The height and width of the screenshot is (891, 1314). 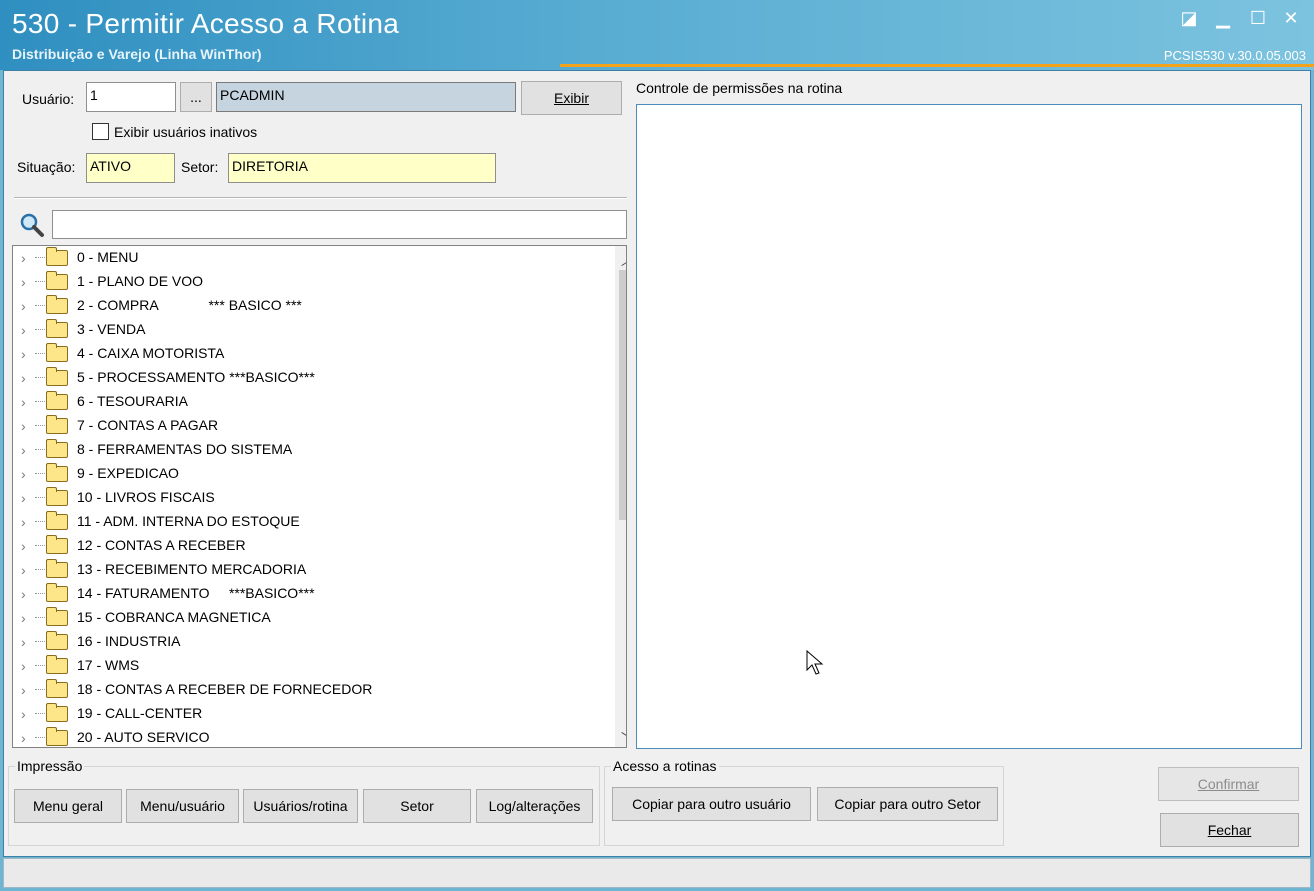 I want to click on usuarios-rotina-button: Usuários/rotina, so click(x=300, y=806).